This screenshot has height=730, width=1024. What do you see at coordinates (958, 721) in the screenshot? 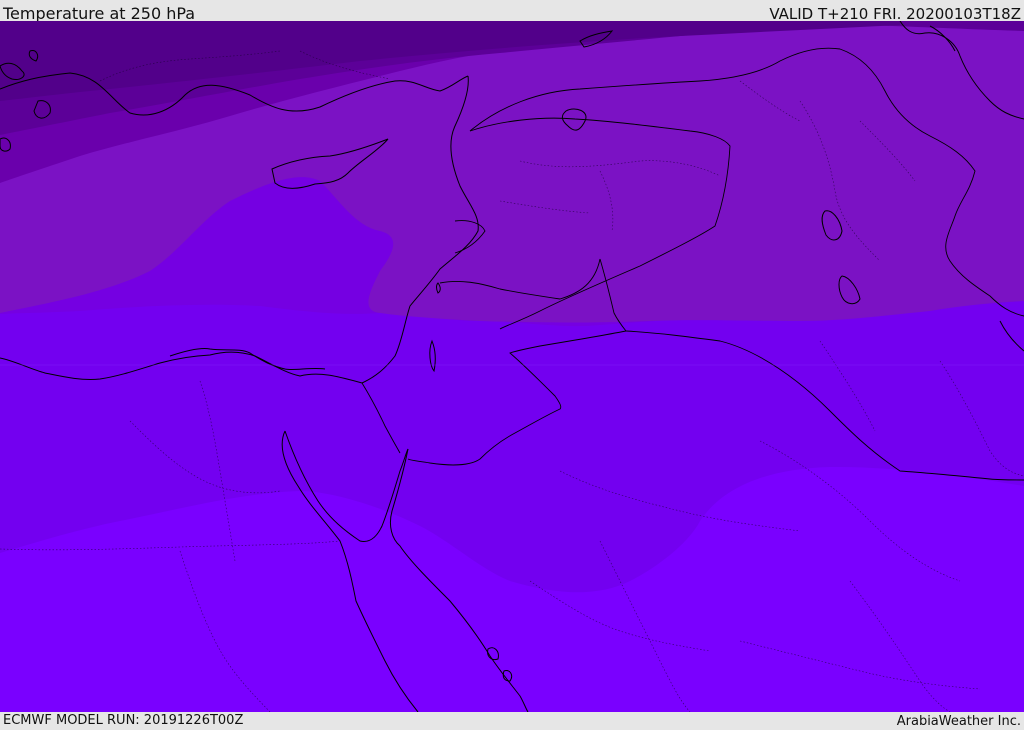
I see `credit-label: ArabiaWeather Inc.` at bounding box center [958, 721].